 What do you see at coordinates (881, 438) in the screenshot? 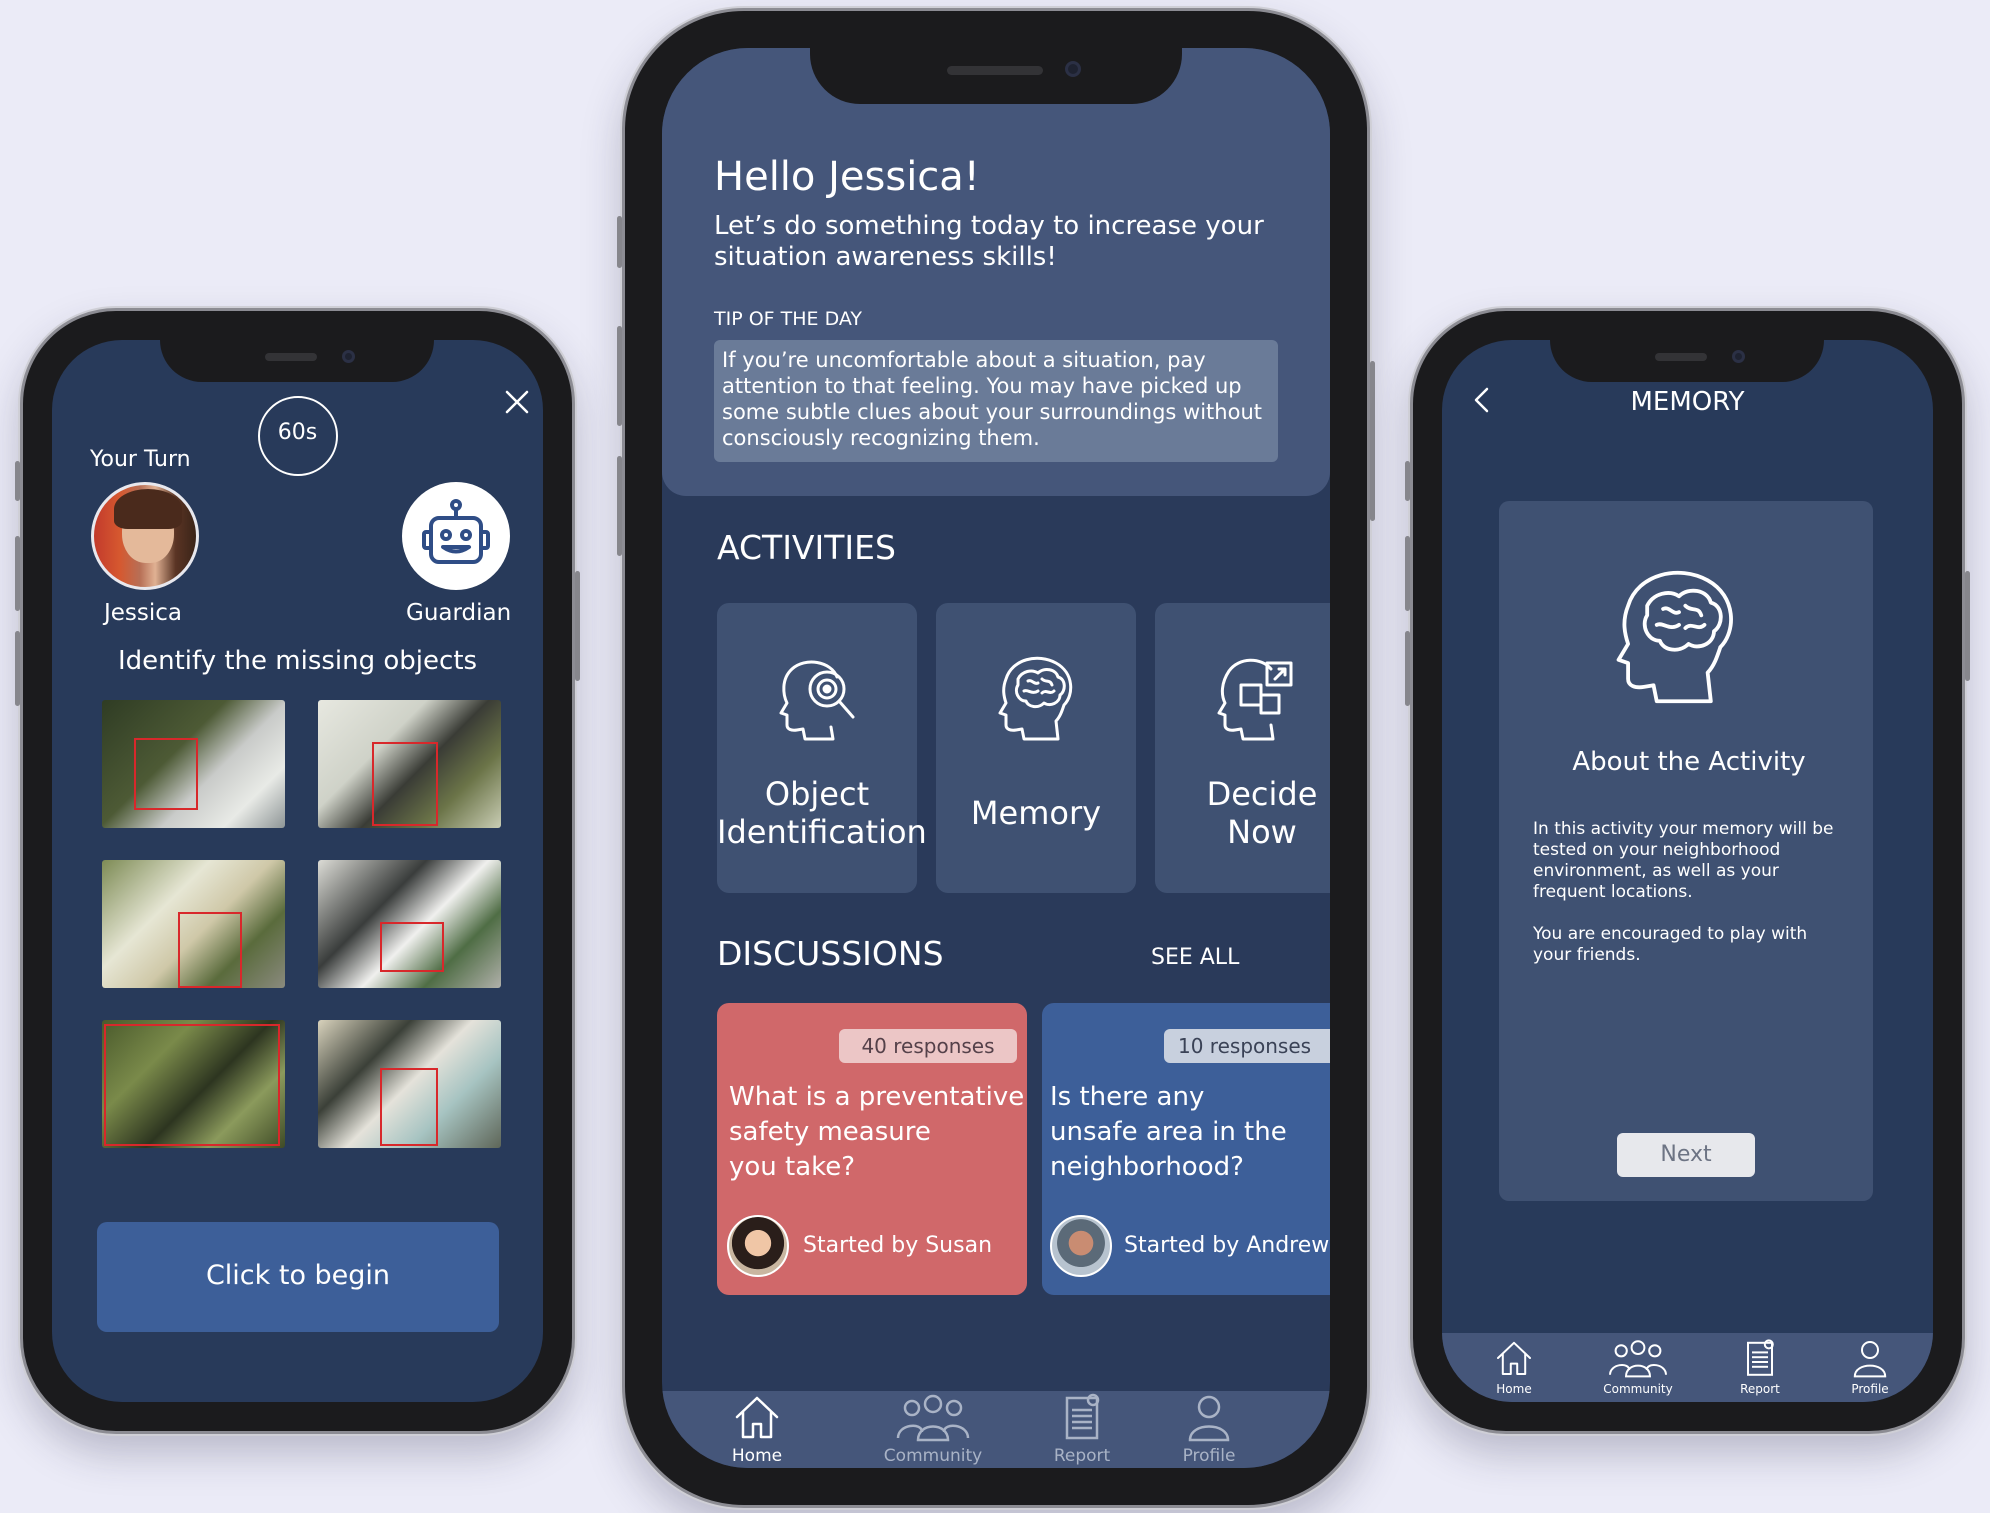
I see `tip-text: consciously recognizing them.` at bounding box center [881, 438].